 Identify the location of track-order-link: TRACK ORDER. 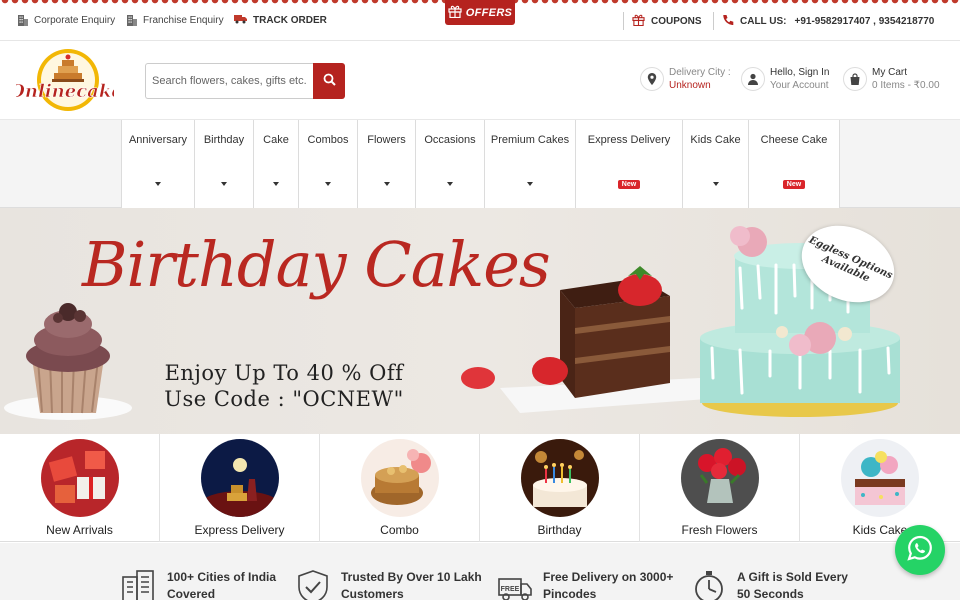
(280, 20).